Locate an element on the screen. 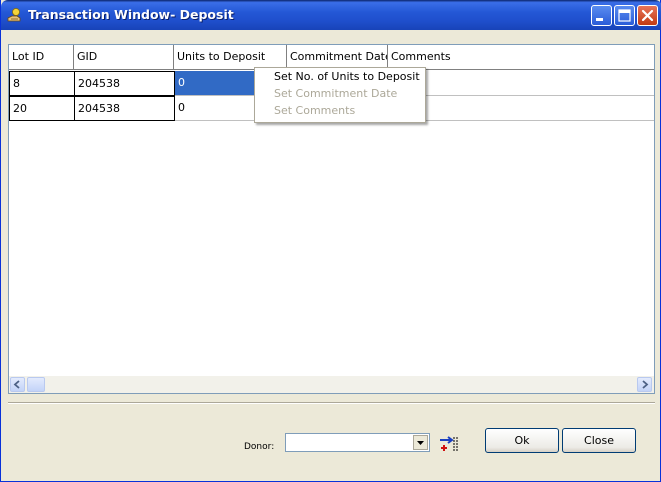 The image size is (661, 482). chevron-left-icon is located at coordinates (16, 384).